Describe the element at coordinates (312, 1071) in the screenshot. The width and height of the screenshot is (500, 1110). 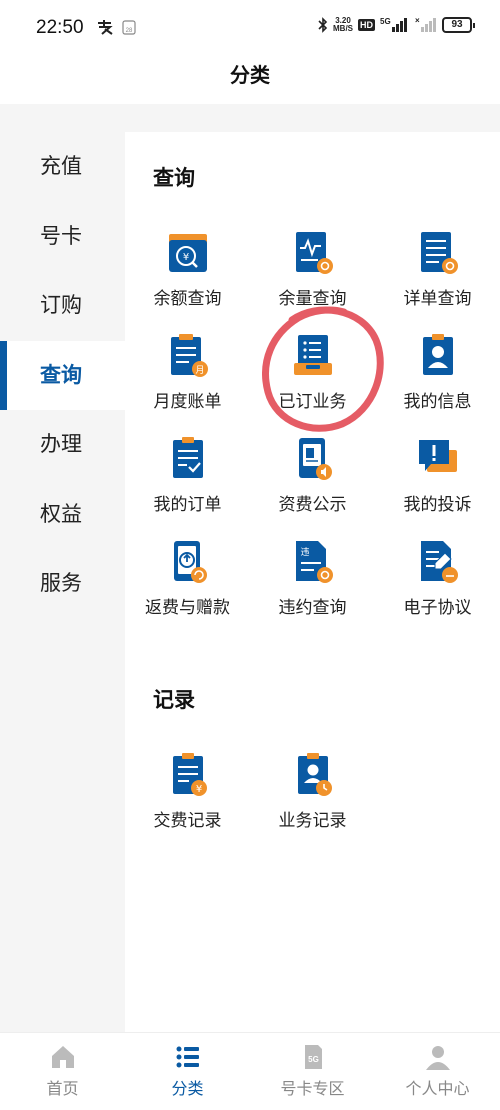
I see `nav-sim-card-zone: 5G 号卡专区` at that location.